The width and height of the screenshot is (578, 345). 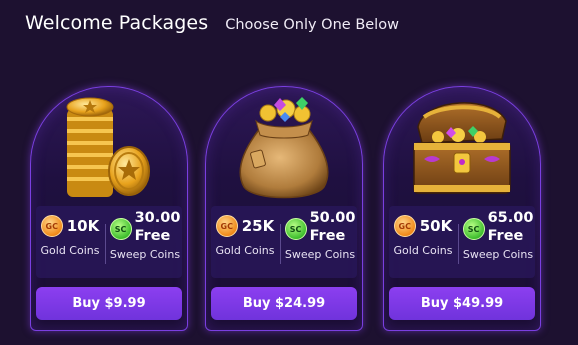 What do you see at coordinates (312, 25) in the screenshot?
I see `page-subtitle: Choose Only One Below` at bounding box center [312, 25].